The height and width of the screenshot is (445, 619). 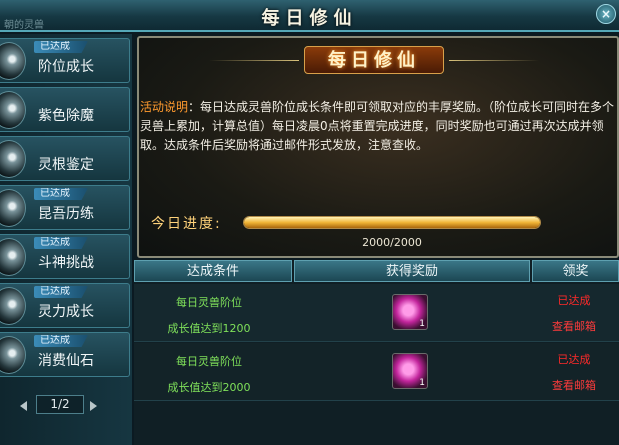 I want to click on flourish-right, so click(x=494, y=60).